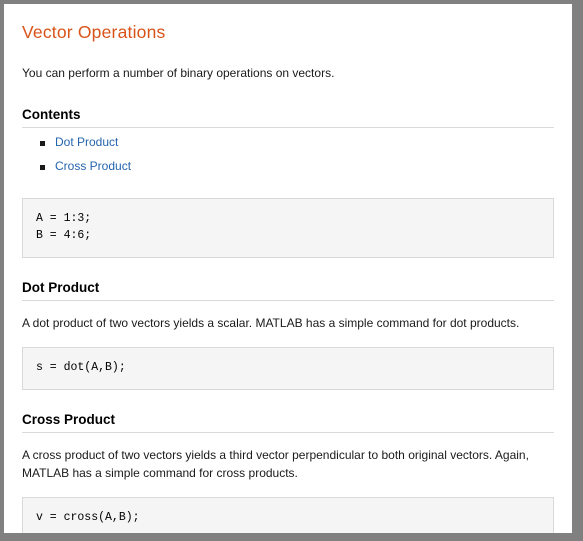 The width and height of the screenshot is (583, 541). I want to click on section-heading-dot-product: Dot Product, so click(61, 288).